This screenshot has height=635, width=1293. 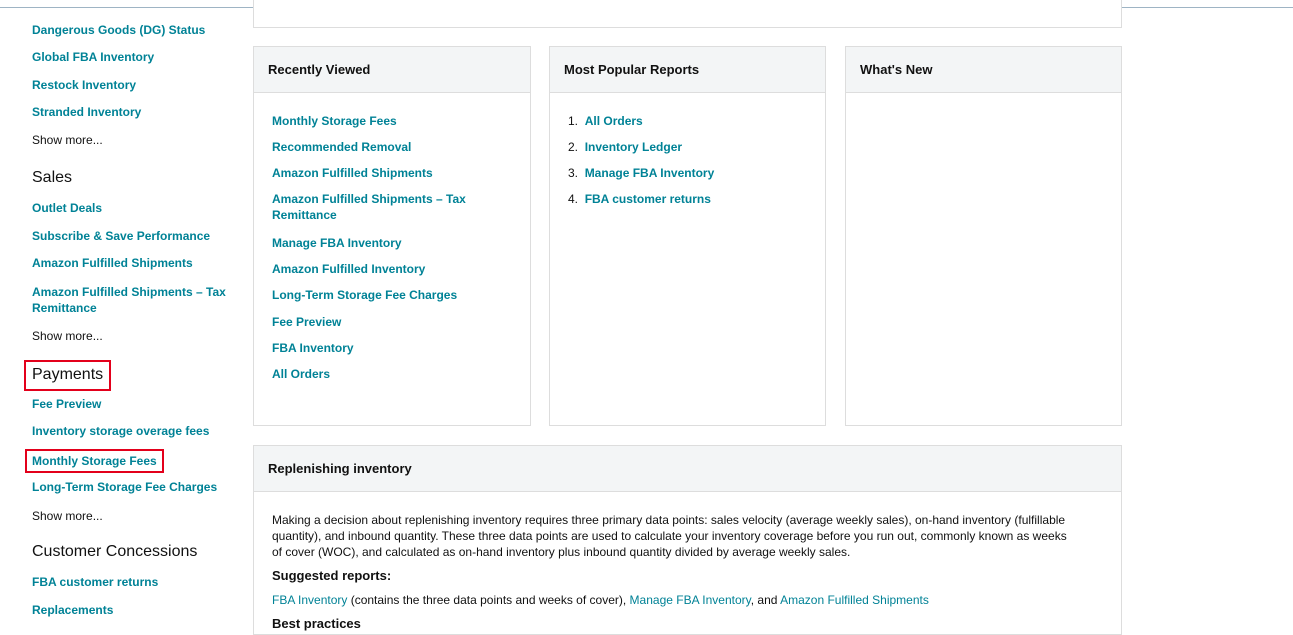 I want to click on sidebar-link-long-term-storage-fee-charges: Long-Term Storage Fee Charges, so click(x=124, y=487).